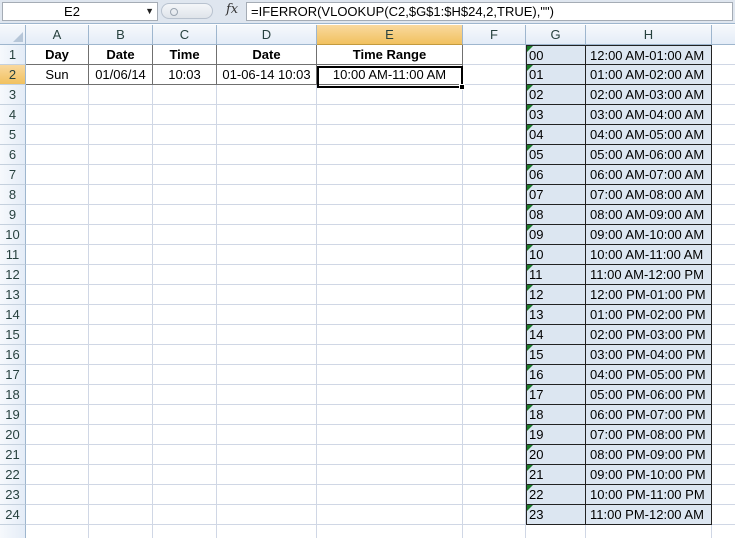  Describe the element at coordinates (232, 9) in the screenshot. I see `fx-icon: fx` at that location.